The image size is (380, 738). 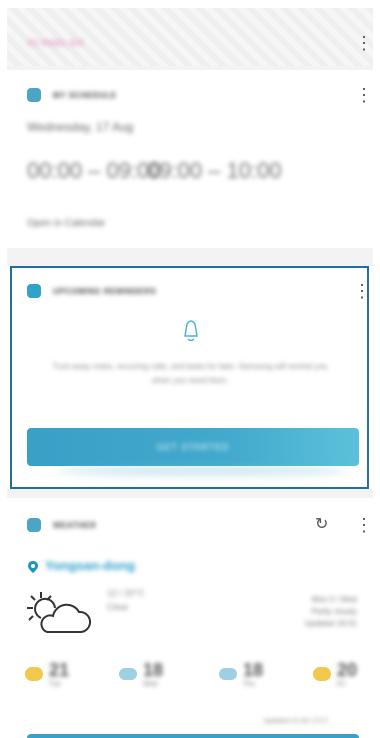 What do you see at coordinates (331, 611) in the screenshot?
I see `weather-details: Mon 5 / Wed Partly cloudy Updated 16:01` at bounding box center [331, 611].